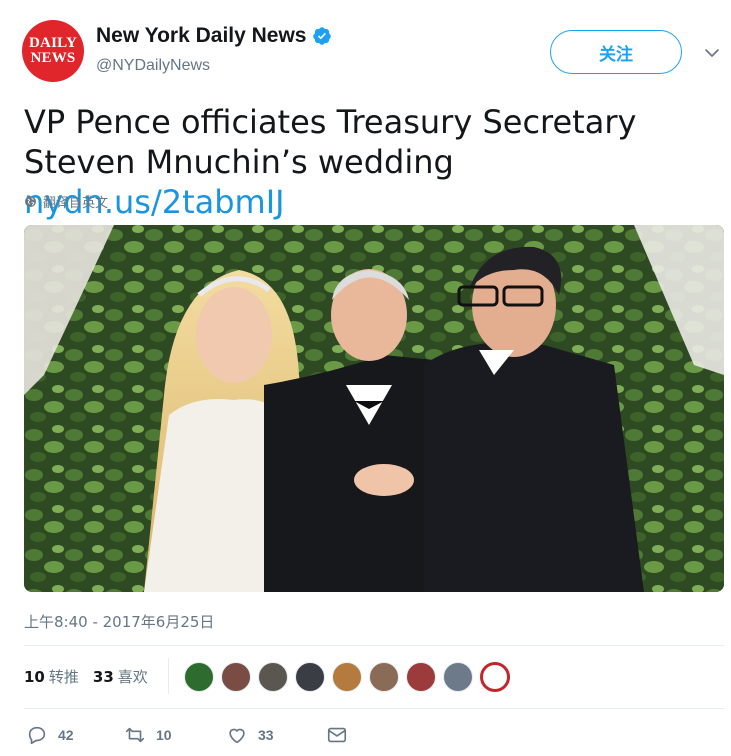 This screenshot has height=756, width=731. I want to click on chevron-down-icon, so click(712, 53).